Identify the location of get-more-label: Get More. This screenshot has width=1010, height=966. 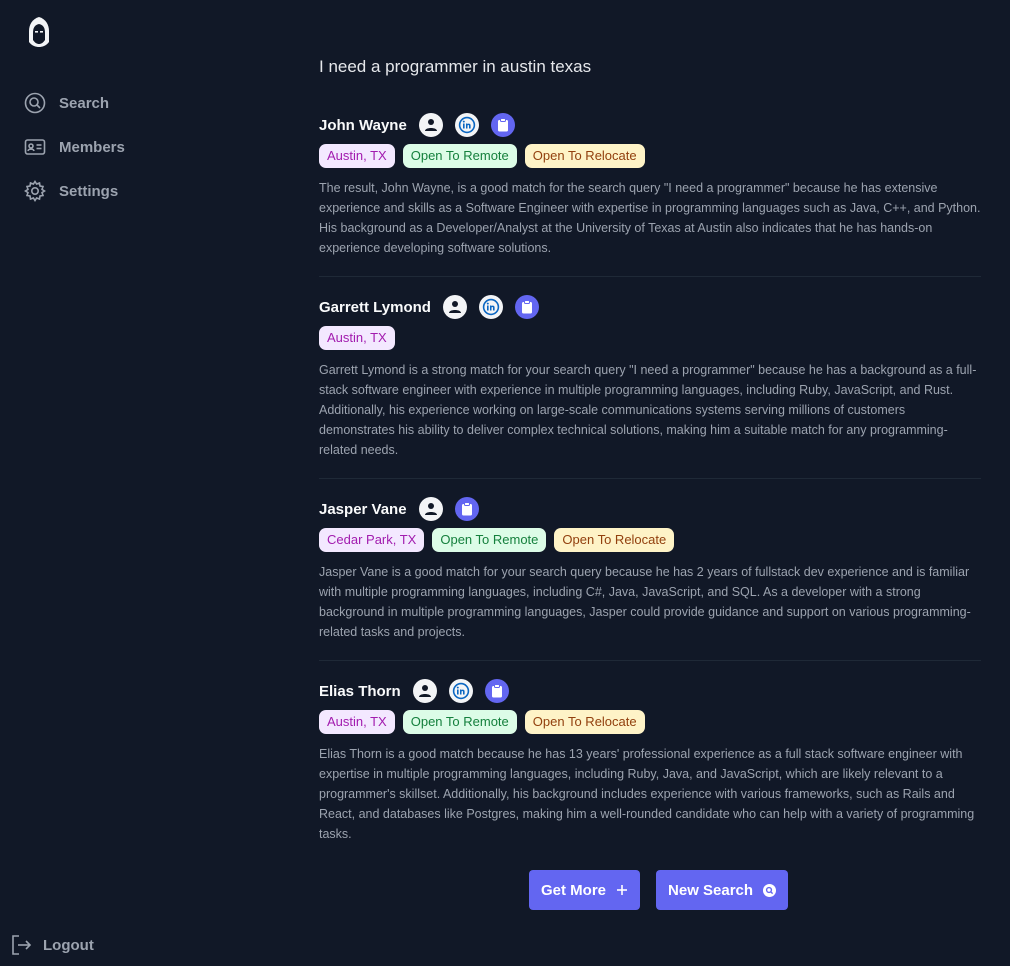
(574, 890).